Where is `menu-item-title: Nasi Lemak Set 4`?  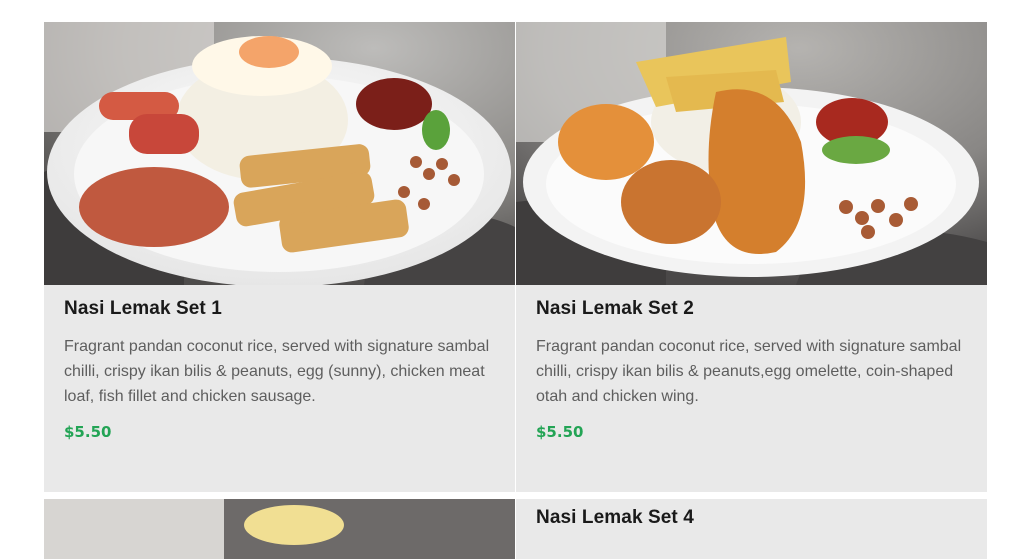 menu-item-title: Nasi Lemak Set 4 is located at coordinates (751, 518).